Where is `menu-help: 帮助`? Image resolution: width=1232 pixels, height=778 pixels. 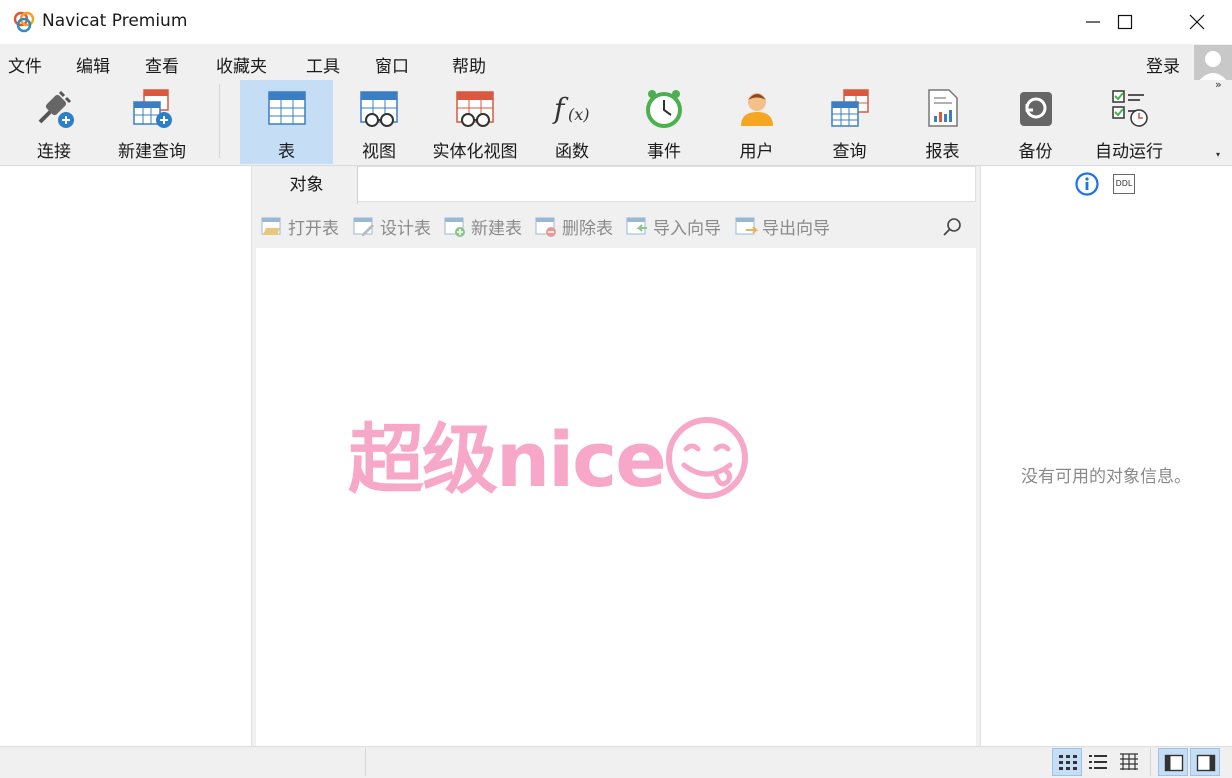
menu-help: 帮助 is located at coordinates (469, 64).